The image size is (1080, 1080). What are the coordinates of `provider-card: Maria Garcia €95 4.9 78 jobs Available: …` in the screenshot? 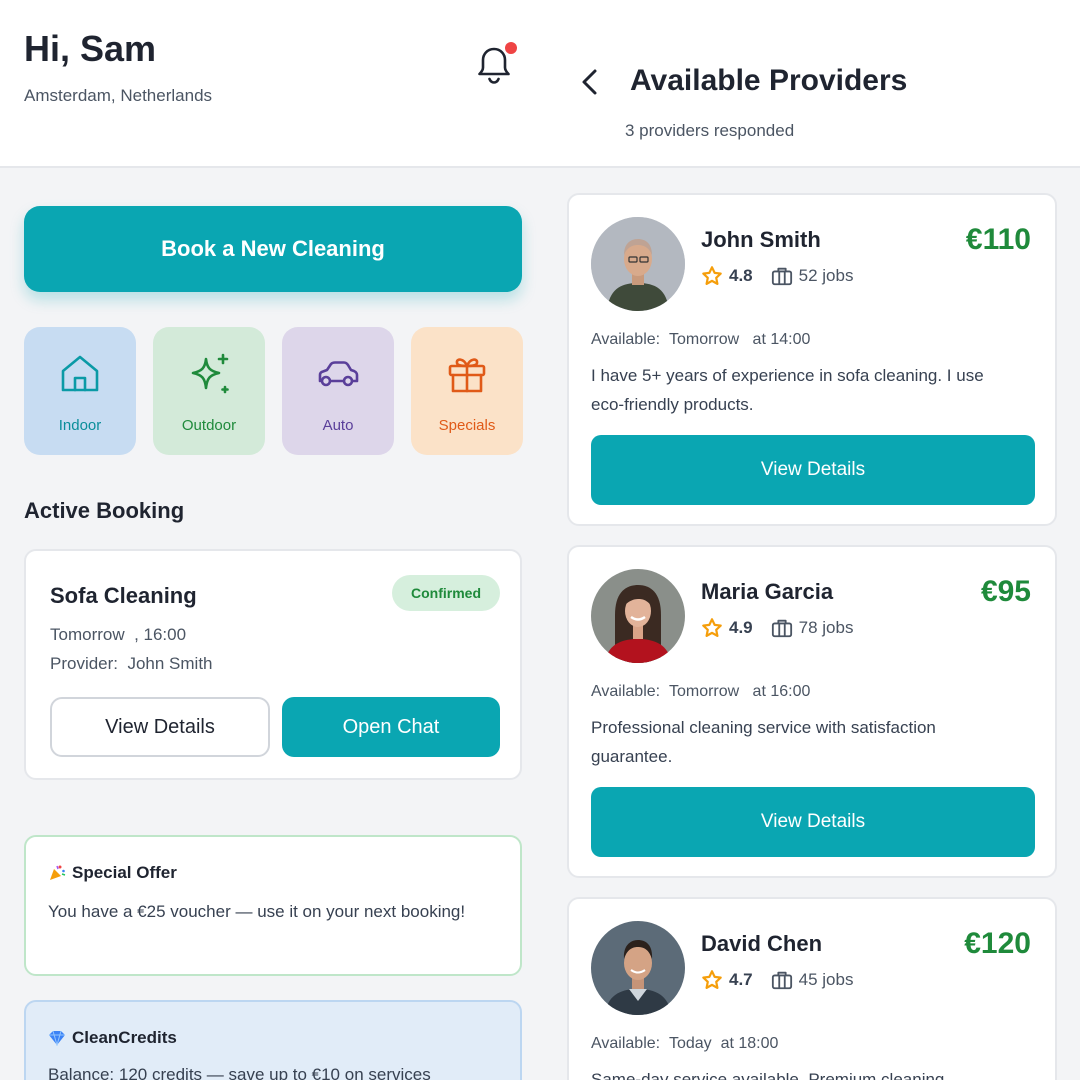 It's located at (812, 711).